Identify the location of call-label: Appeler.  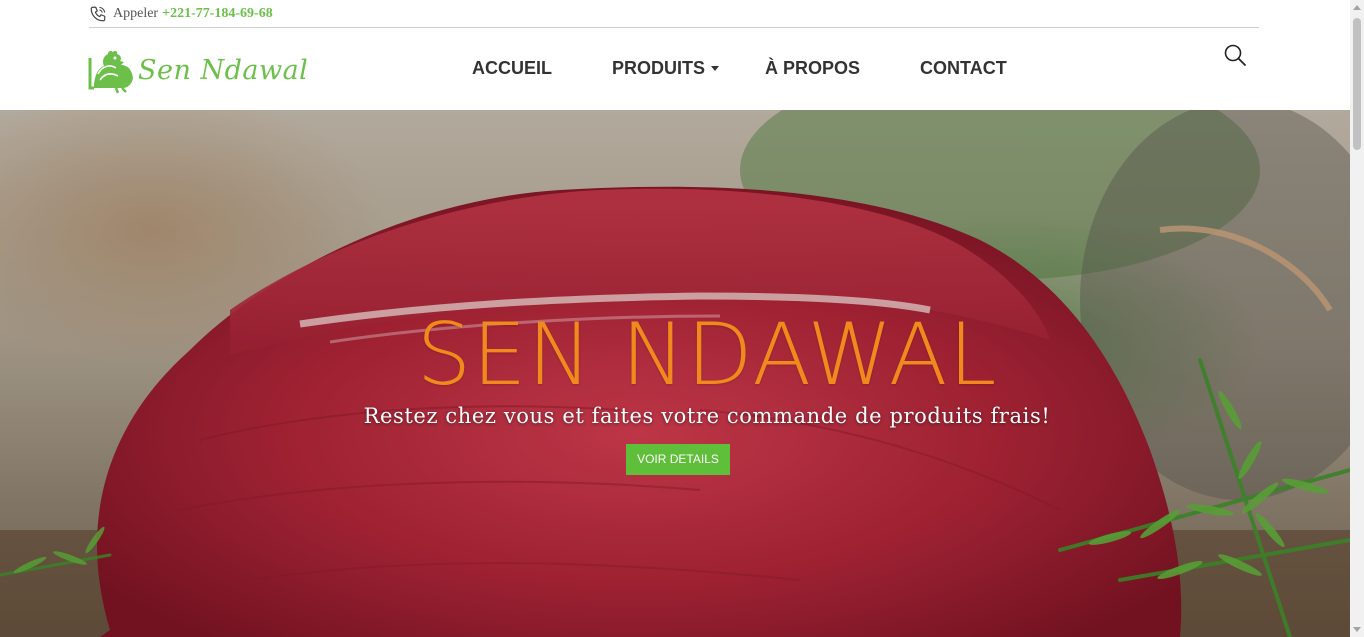
(136, 13).